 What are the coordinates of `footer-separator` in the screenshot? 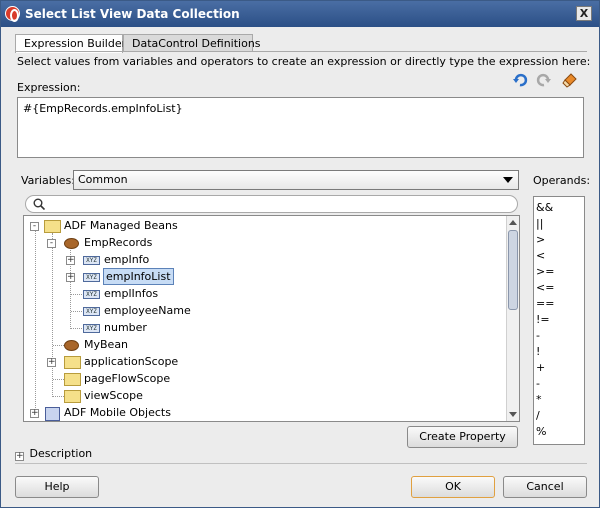 It's located at (301, 463).